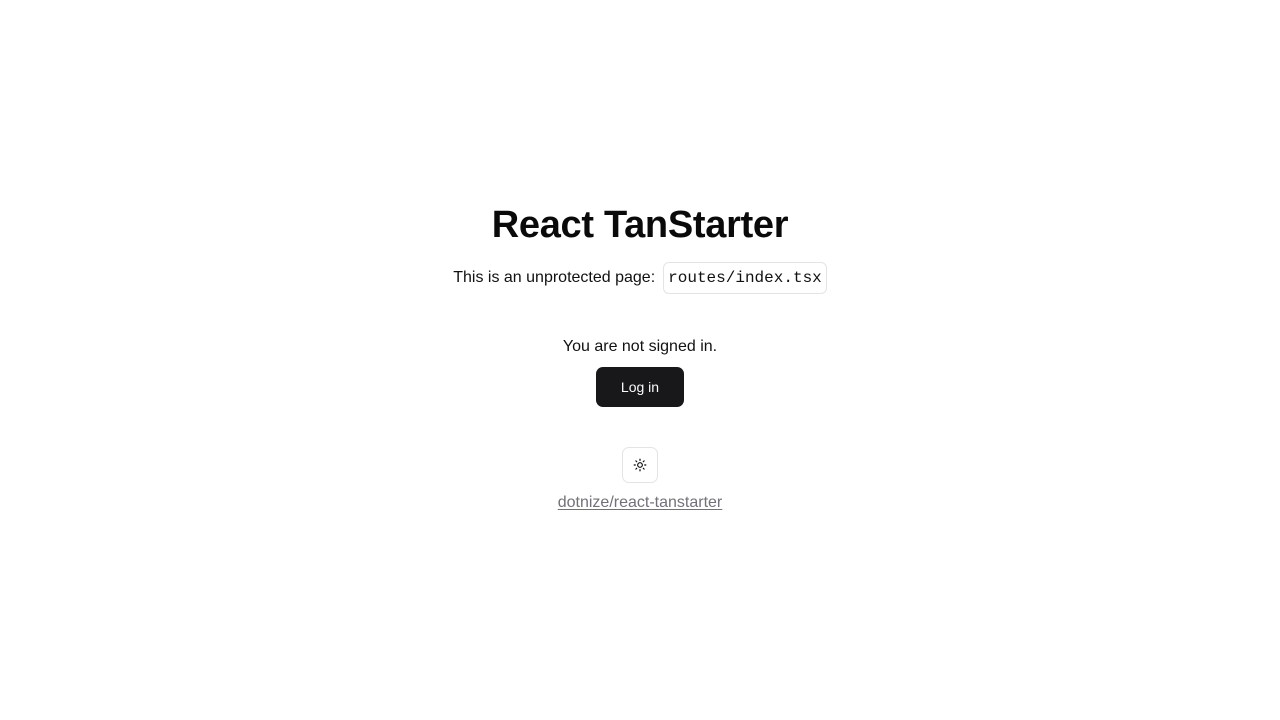 This screenshot has width=1280, height=720. I want to click on route-info-label: This is an unprotected page:, so click(554, 277).